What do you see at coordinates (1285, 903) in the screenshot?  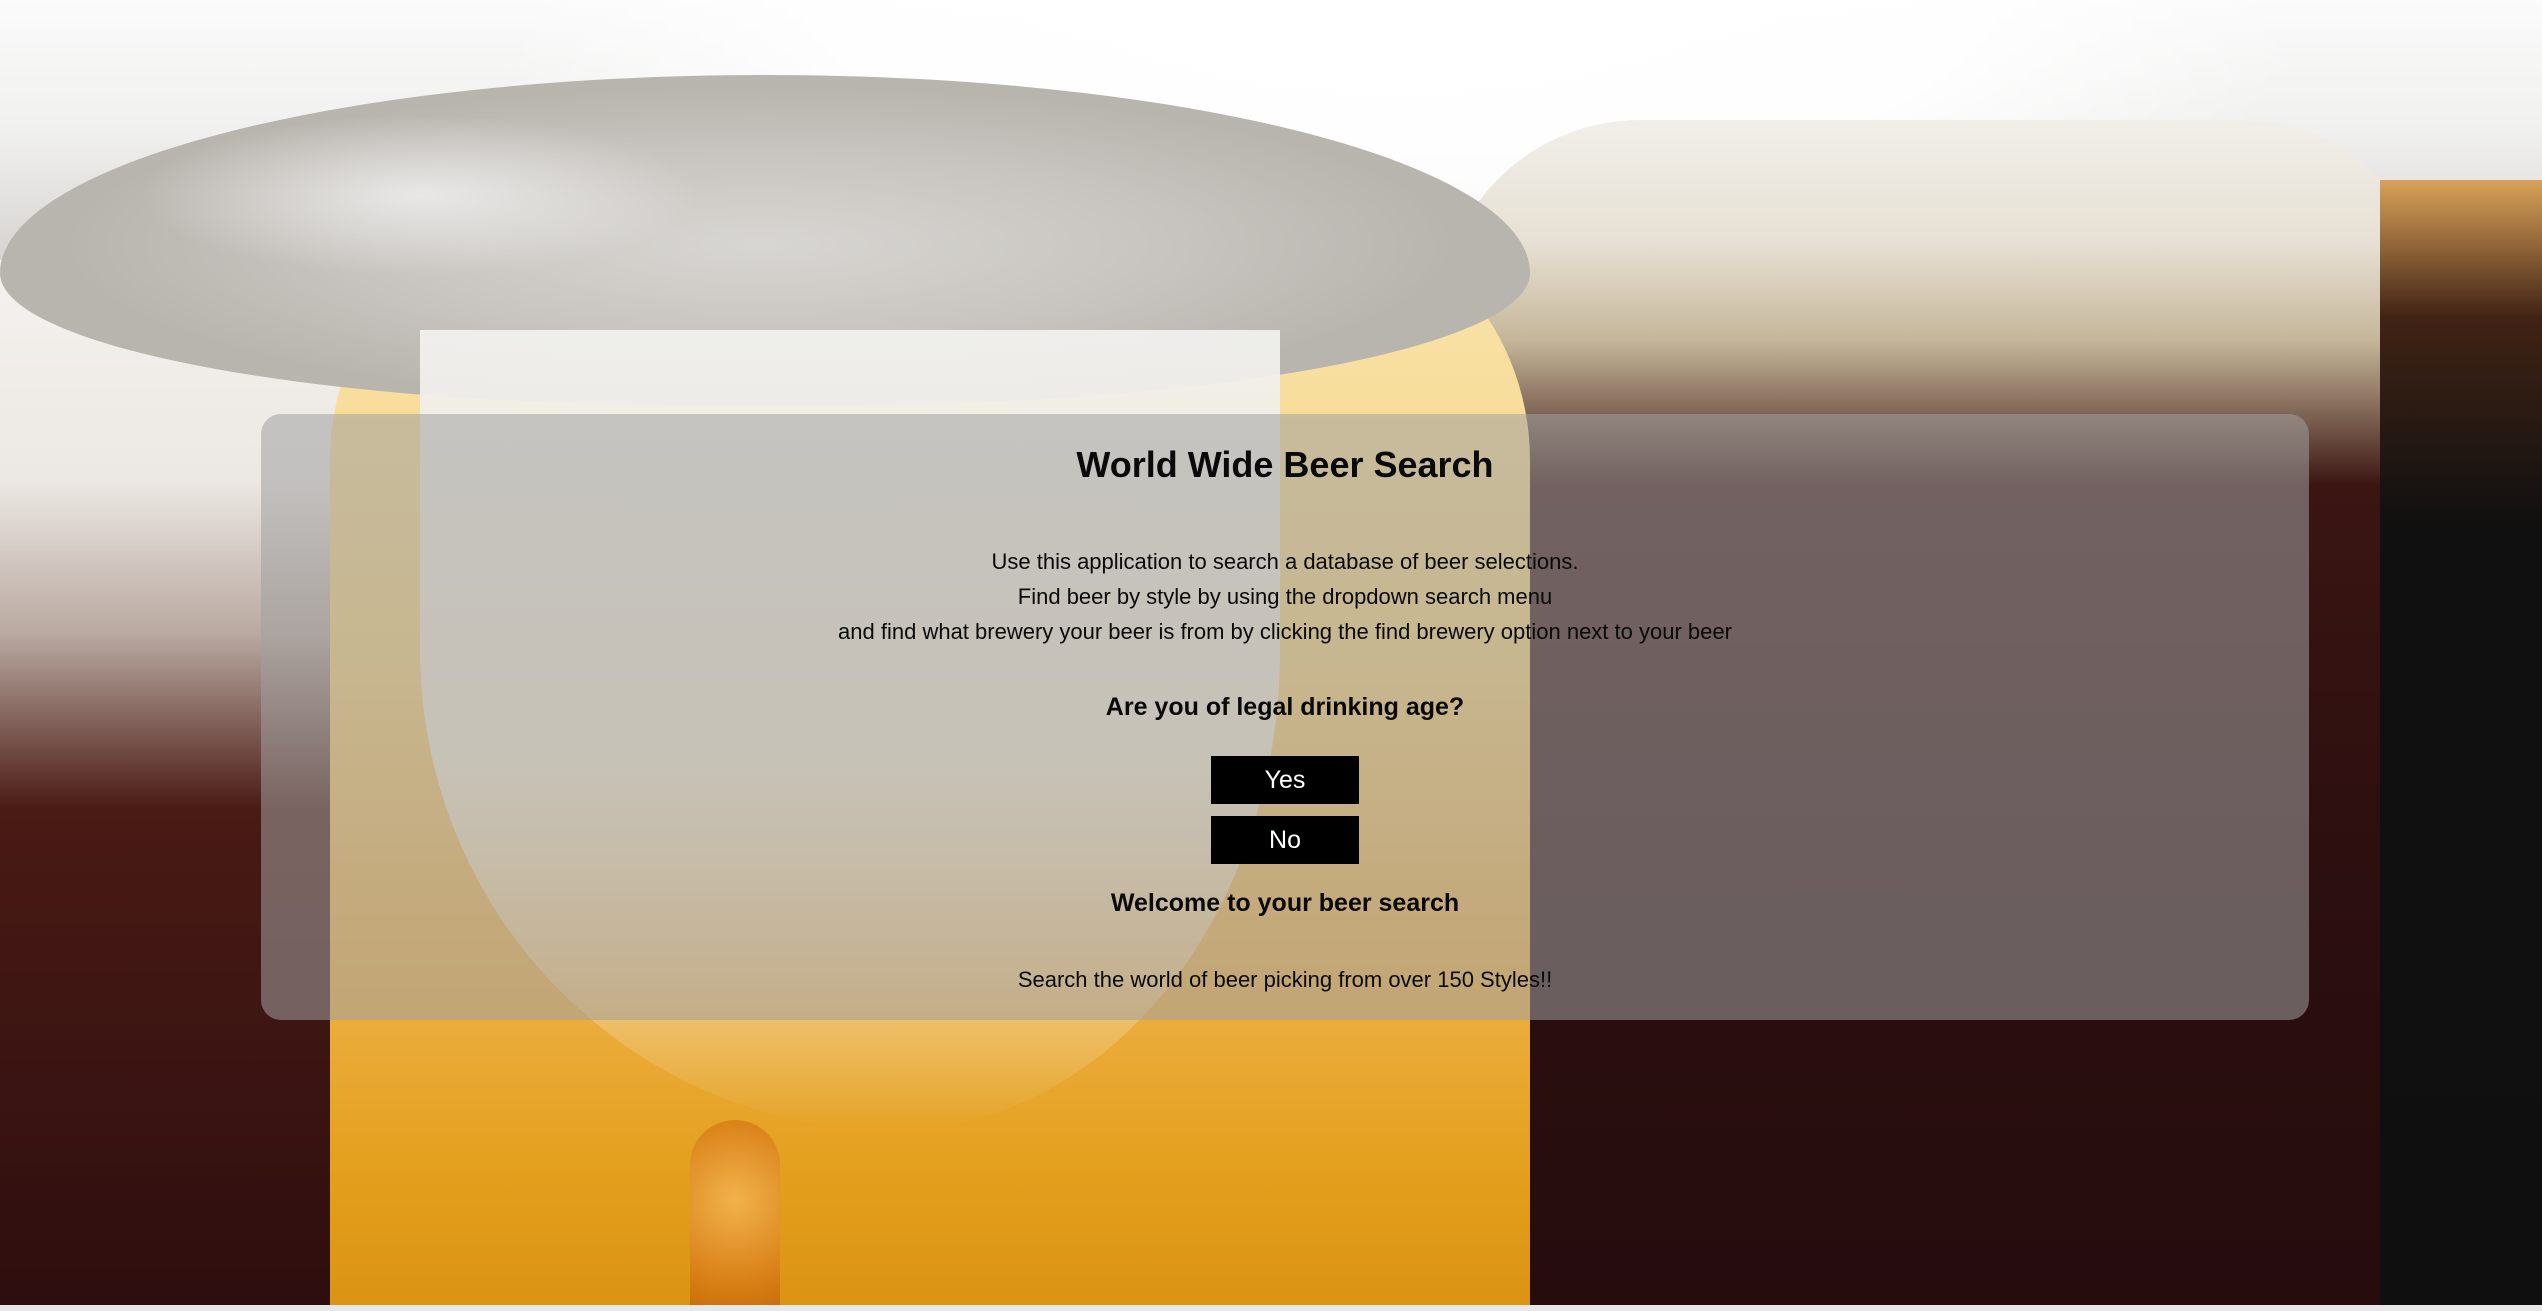 I see `welcome-heading: Welcome to your beer search` at bounding box center [1285, 903].